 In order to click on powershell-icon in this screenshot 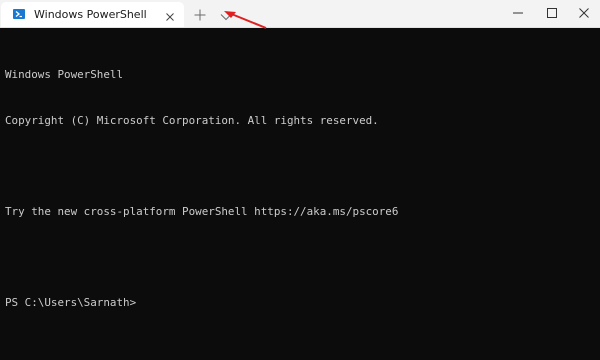, I will do `click(19, 14)`.